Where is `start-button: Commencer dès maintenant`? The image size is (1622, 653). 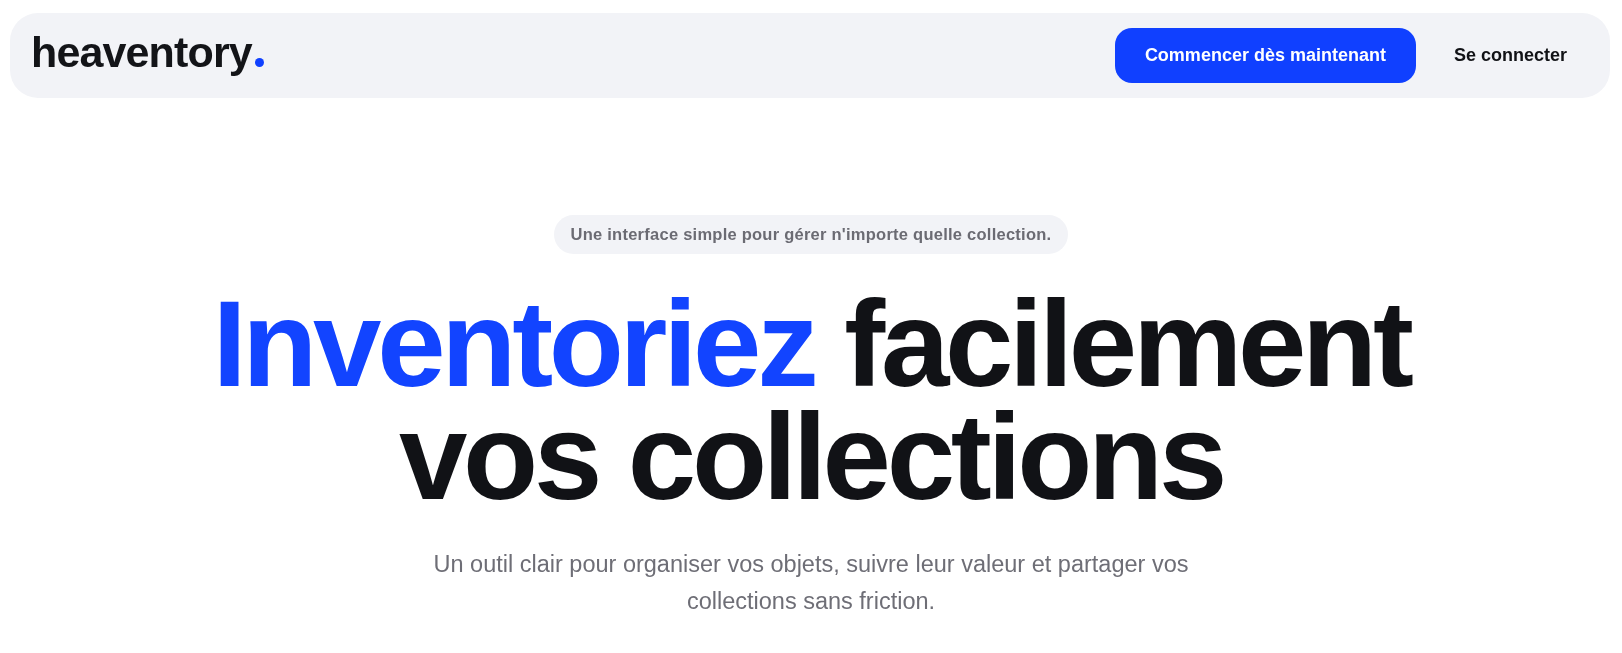
start-button: Commencer dès maintenant is located at coordinates (1265, 55).